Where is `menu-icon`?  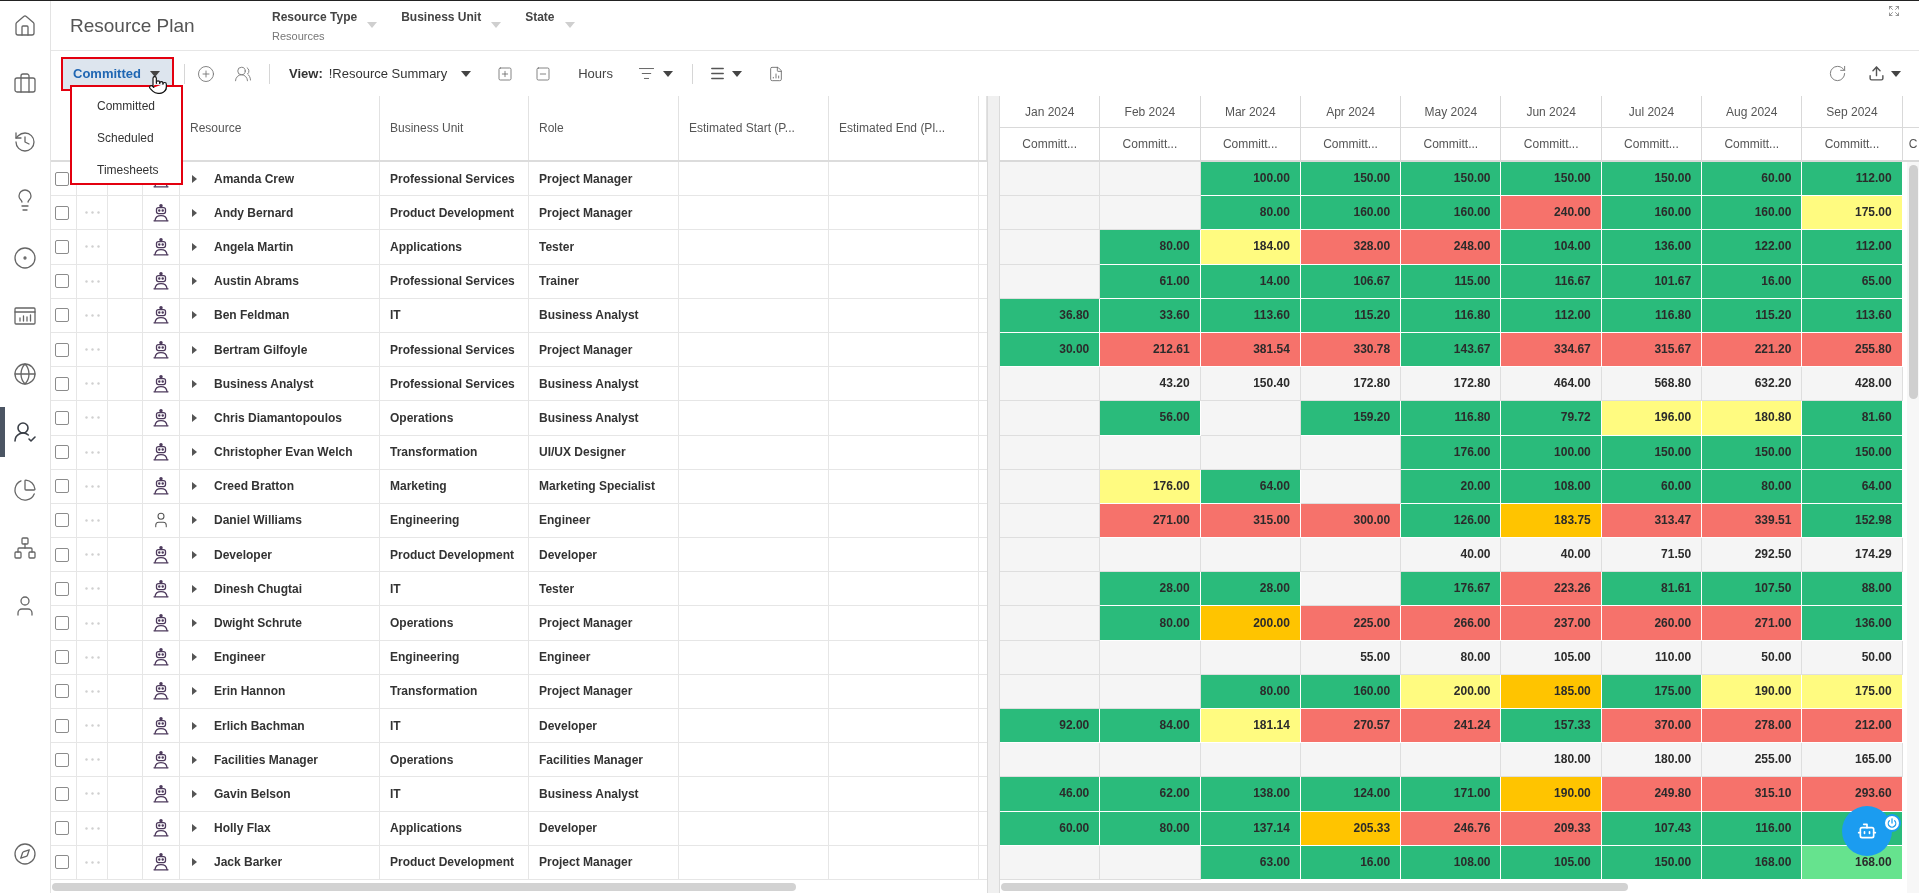 menu-icon is located at coordinates (717, 73).